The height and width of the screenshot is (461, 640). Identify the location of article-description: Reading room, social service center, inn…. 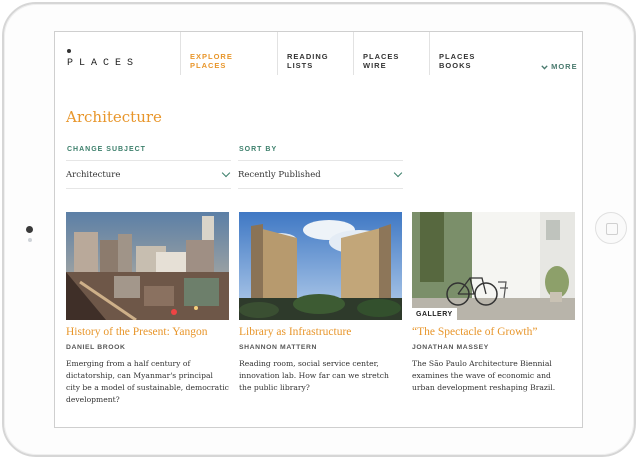
(314, 375).